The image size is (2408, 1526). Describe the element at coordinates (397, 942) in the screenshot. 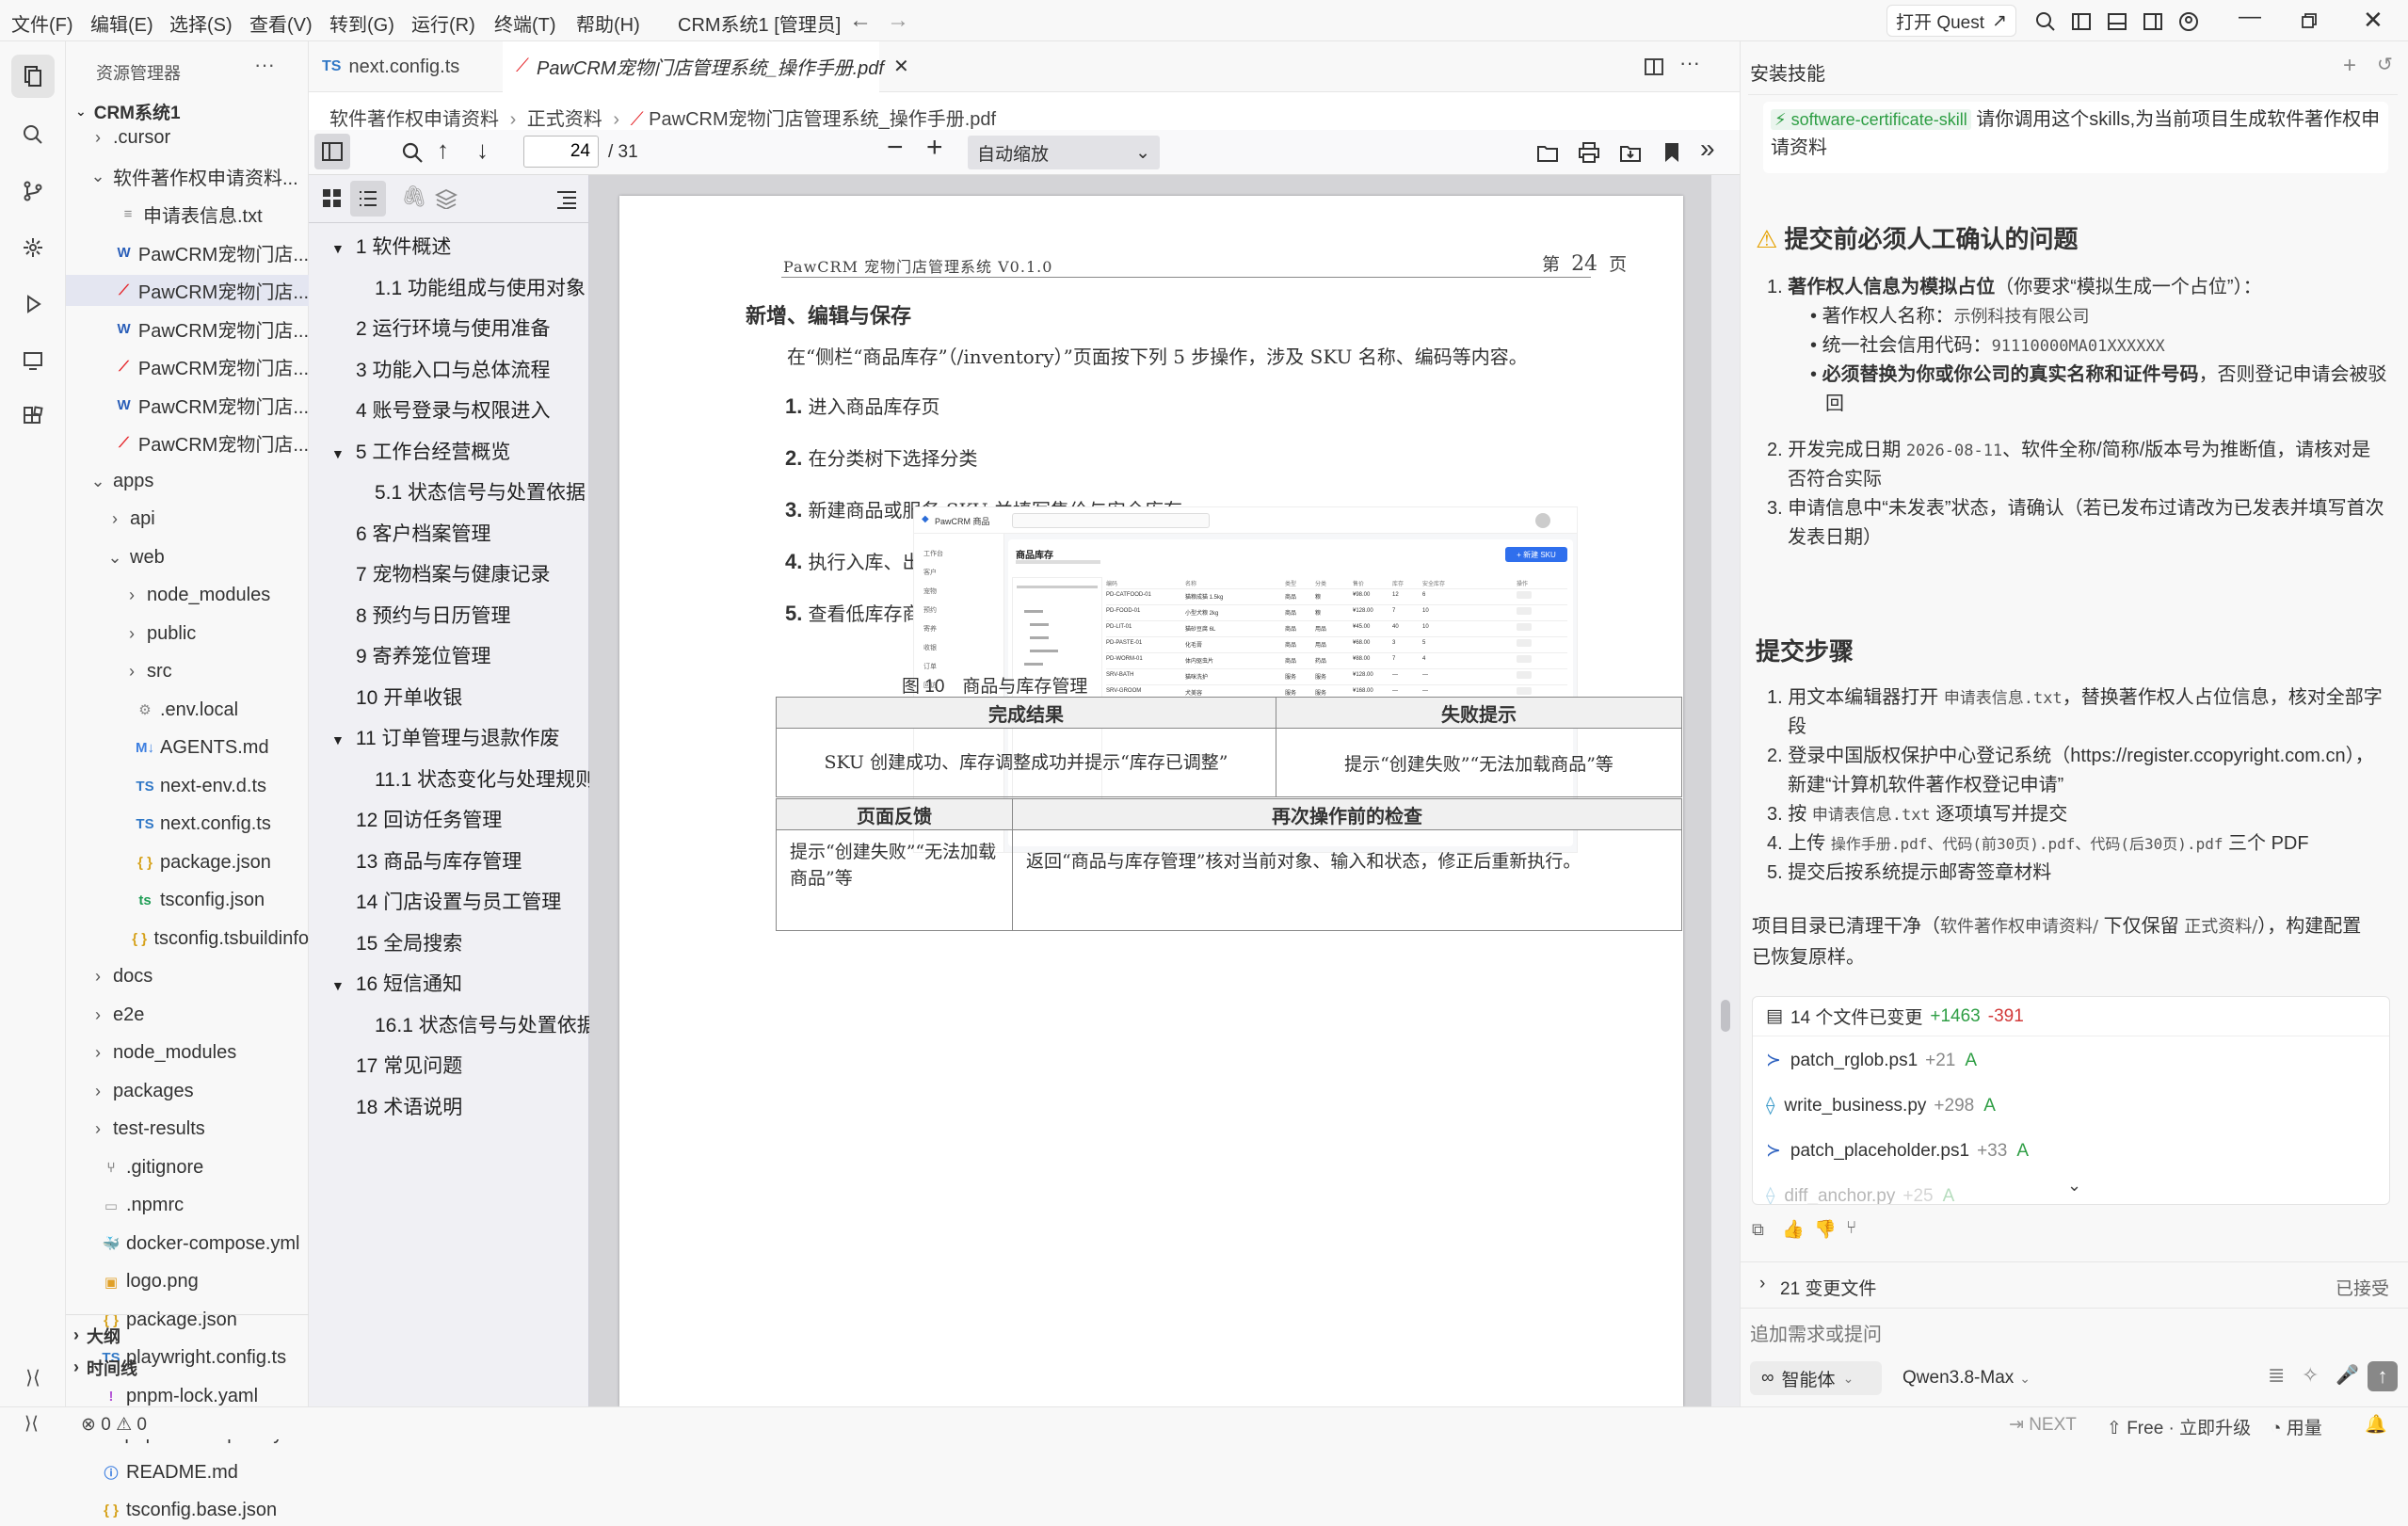

I see `outline-item: 15 全局搜索` at that location.